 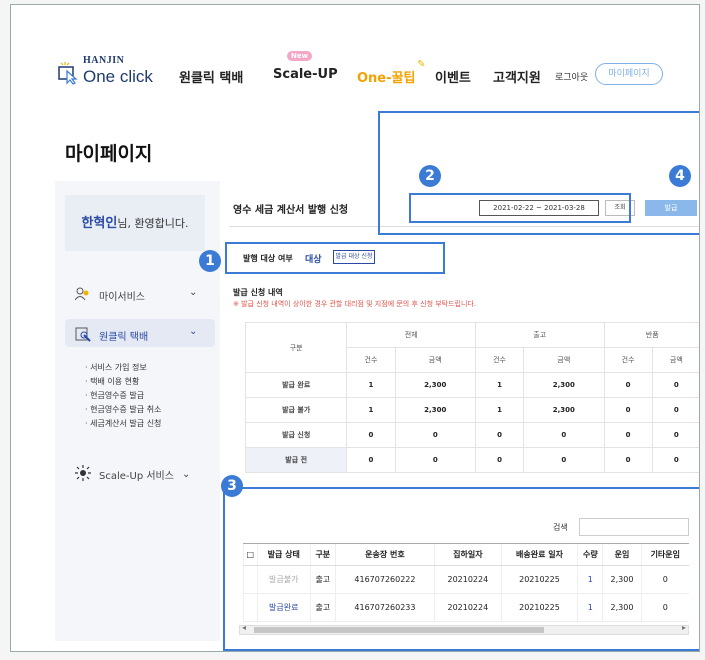 I want to click on marker-3: 3, so click(x=232, y=486).